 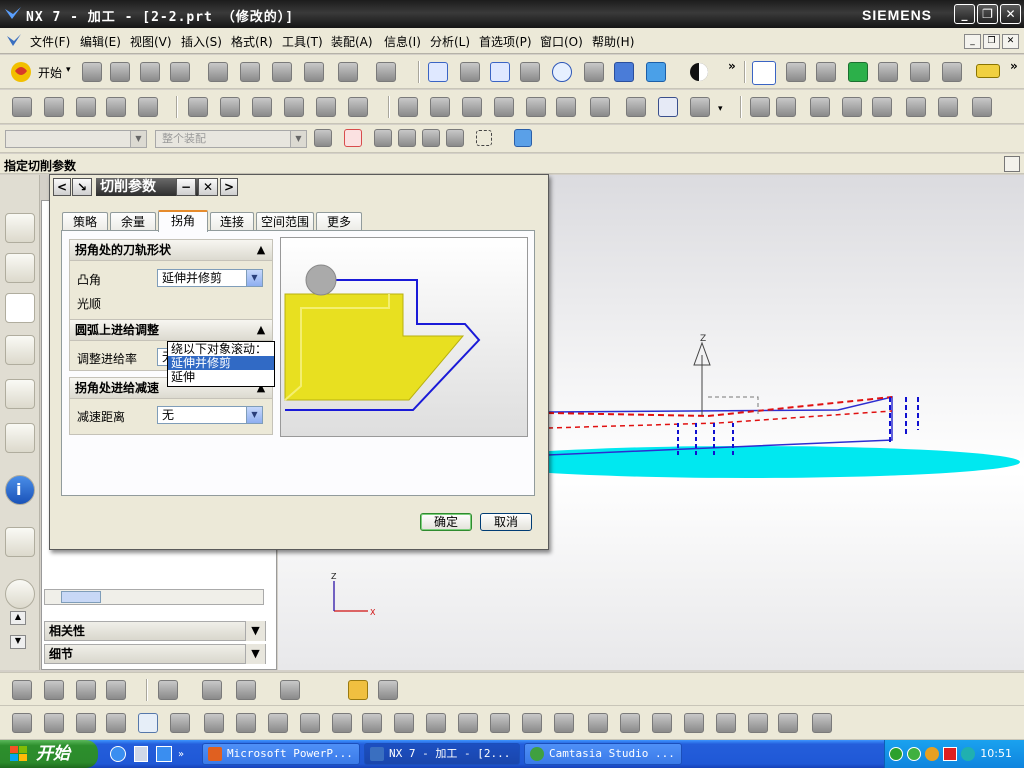 I want to click on solid-icon, so click(x=916, y=107).